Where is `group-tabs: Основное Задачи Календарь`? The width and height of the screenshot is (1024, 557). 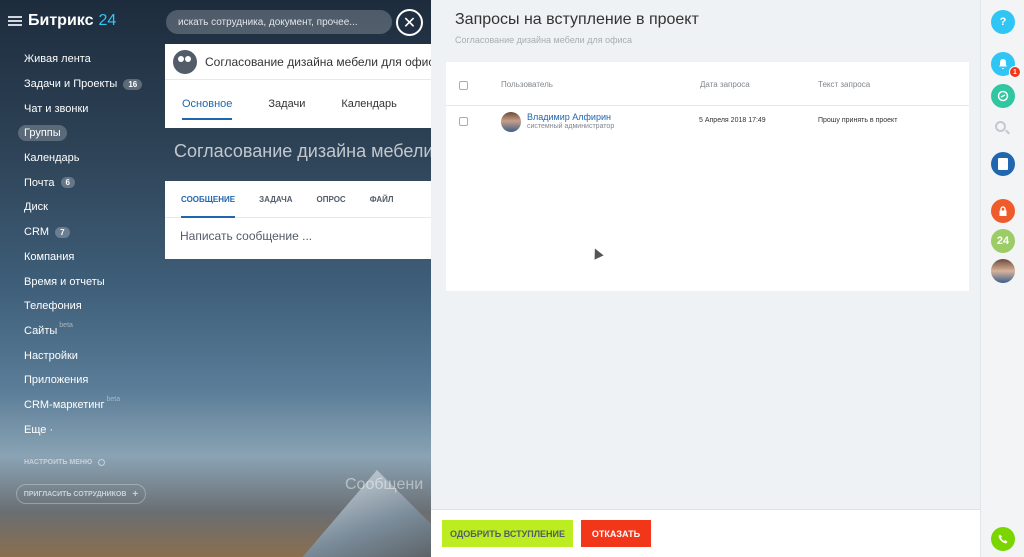 group-tabs: Основное Задачи Календарь is located at coordinates (298, 104).